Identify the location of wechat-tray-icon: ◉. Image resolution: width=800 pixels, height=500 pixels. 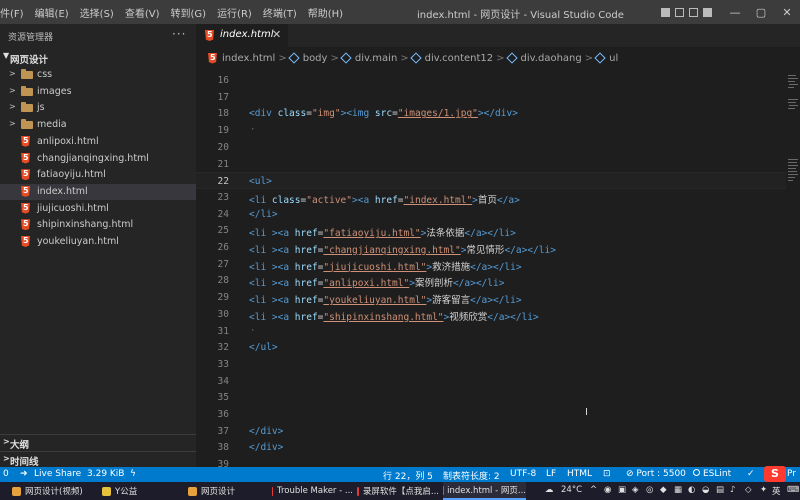
(607, 490).